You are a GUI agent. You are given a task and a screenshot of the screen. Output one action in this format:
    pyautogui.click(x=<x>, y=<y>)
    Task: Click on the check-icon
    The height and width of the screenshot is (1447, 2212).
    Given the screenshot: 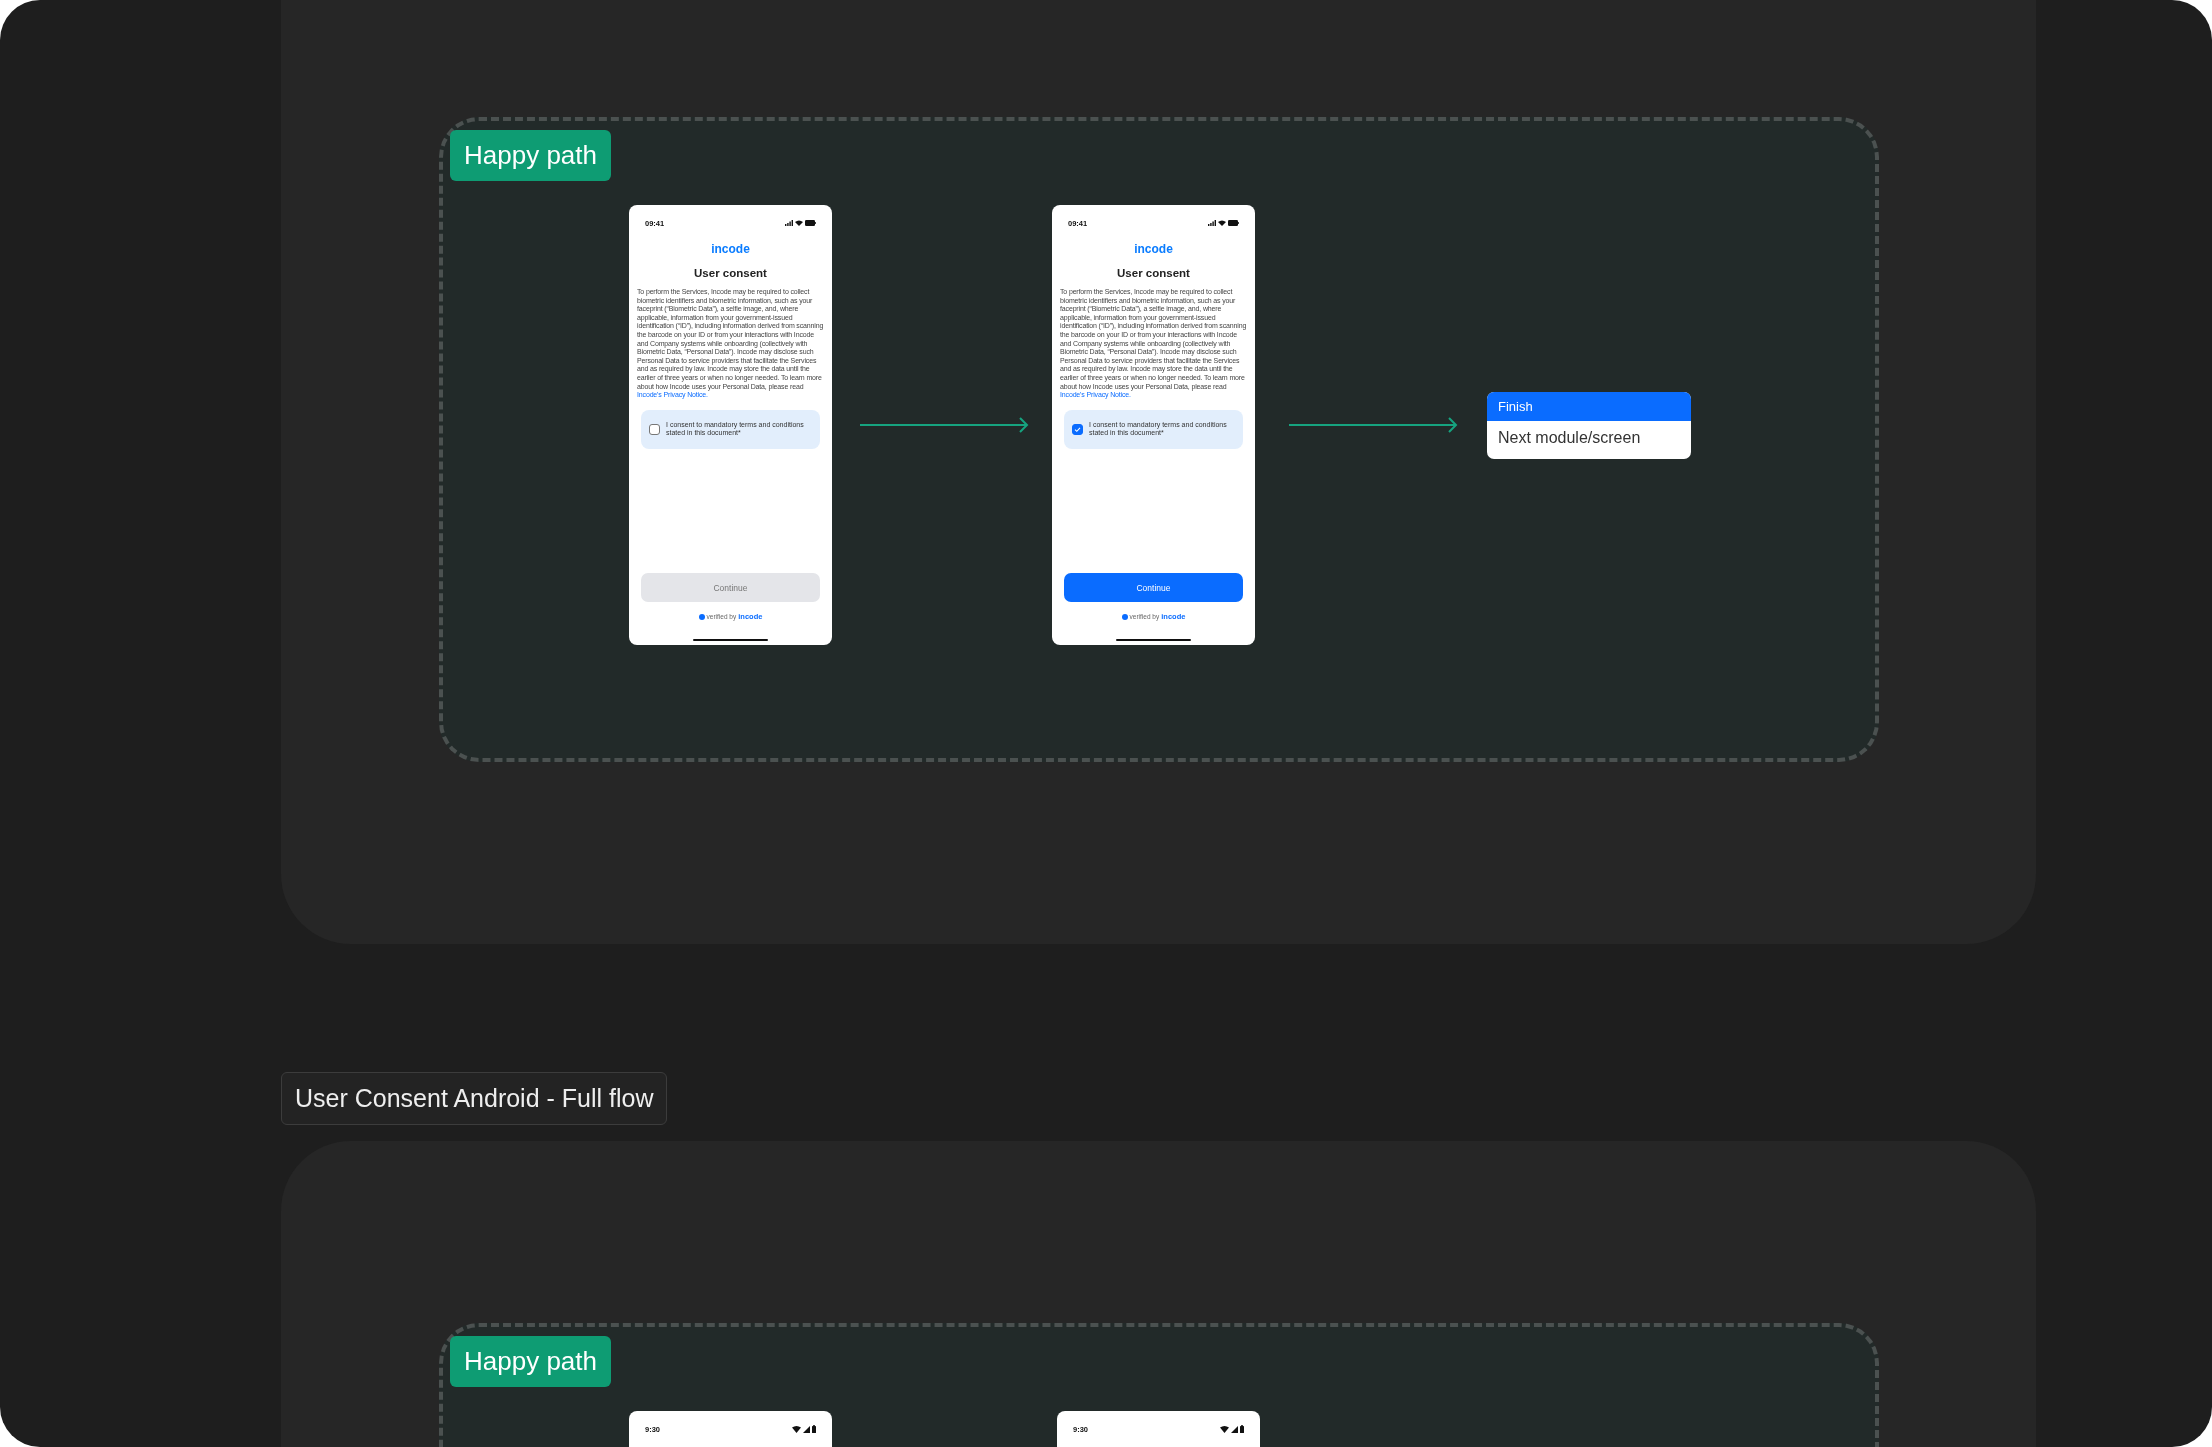 What is the action you would take?
    pyautogui.click(x=1077, y=429)
    